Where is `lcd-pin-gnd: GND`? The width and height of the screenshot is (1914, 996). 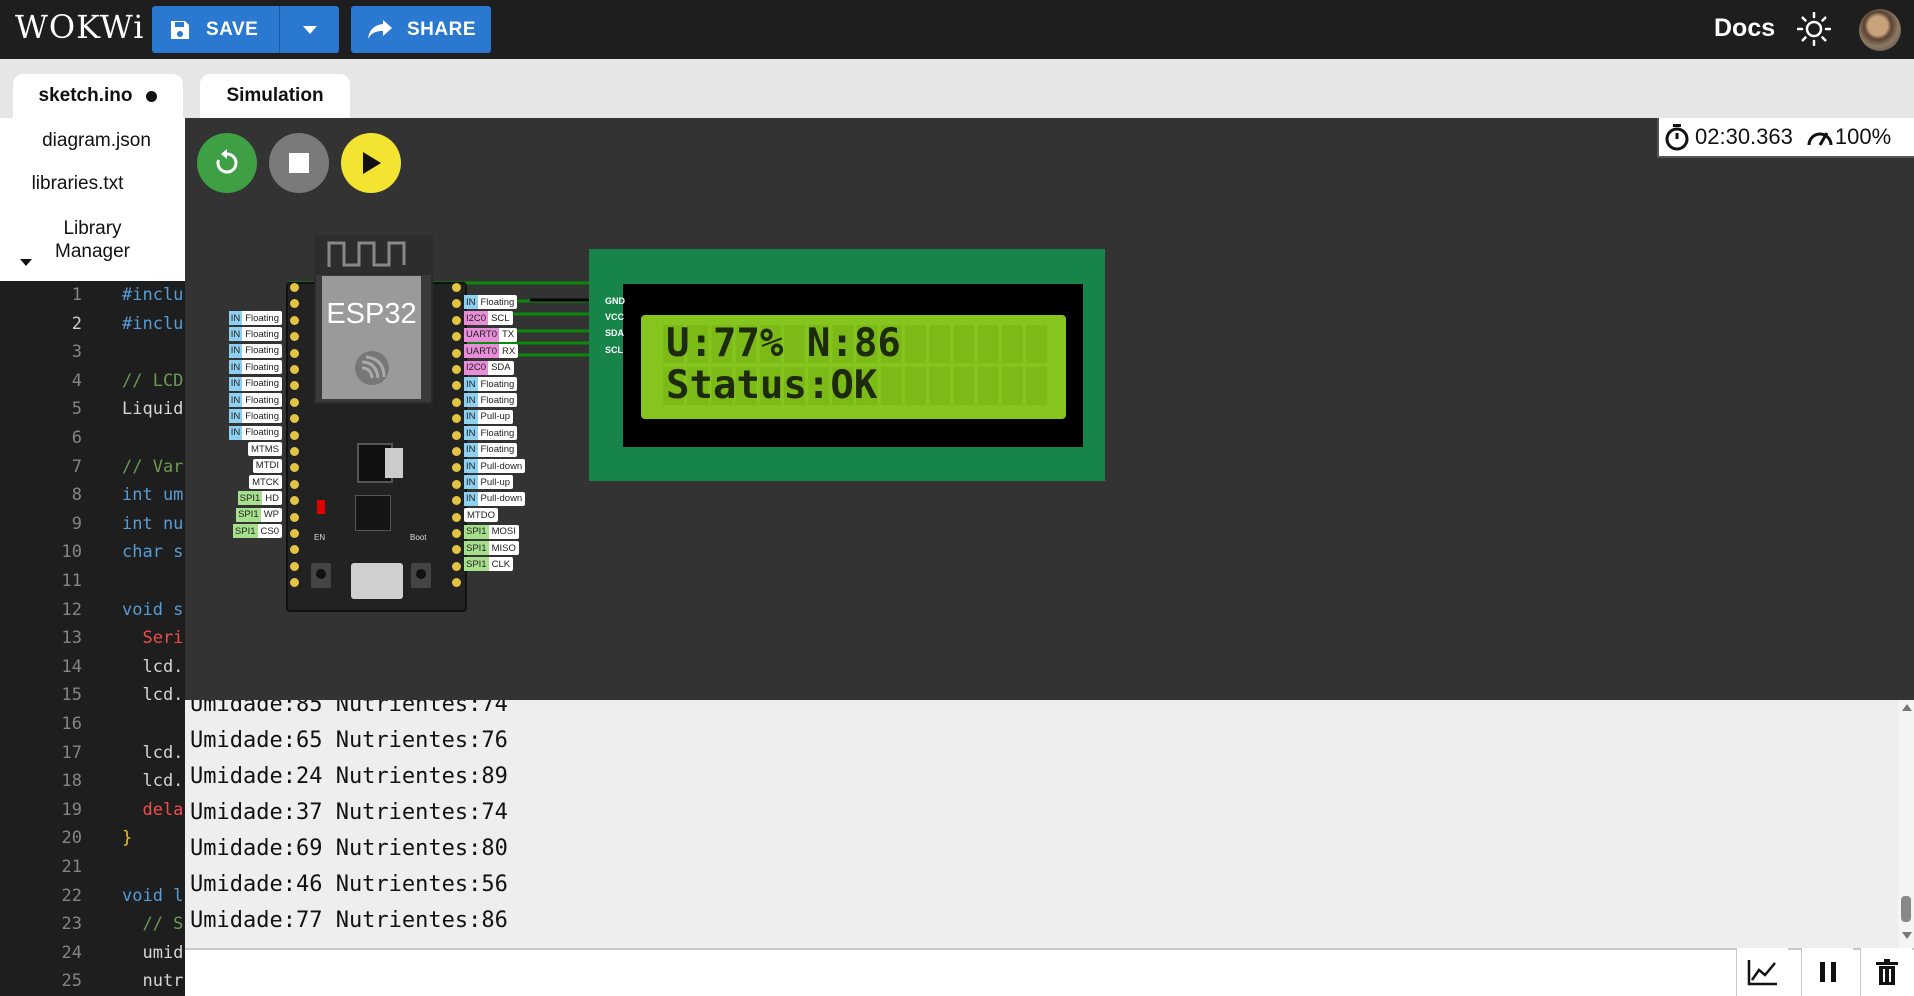 lcd-pin-gnd: GND is located at coordinates (615, 301).